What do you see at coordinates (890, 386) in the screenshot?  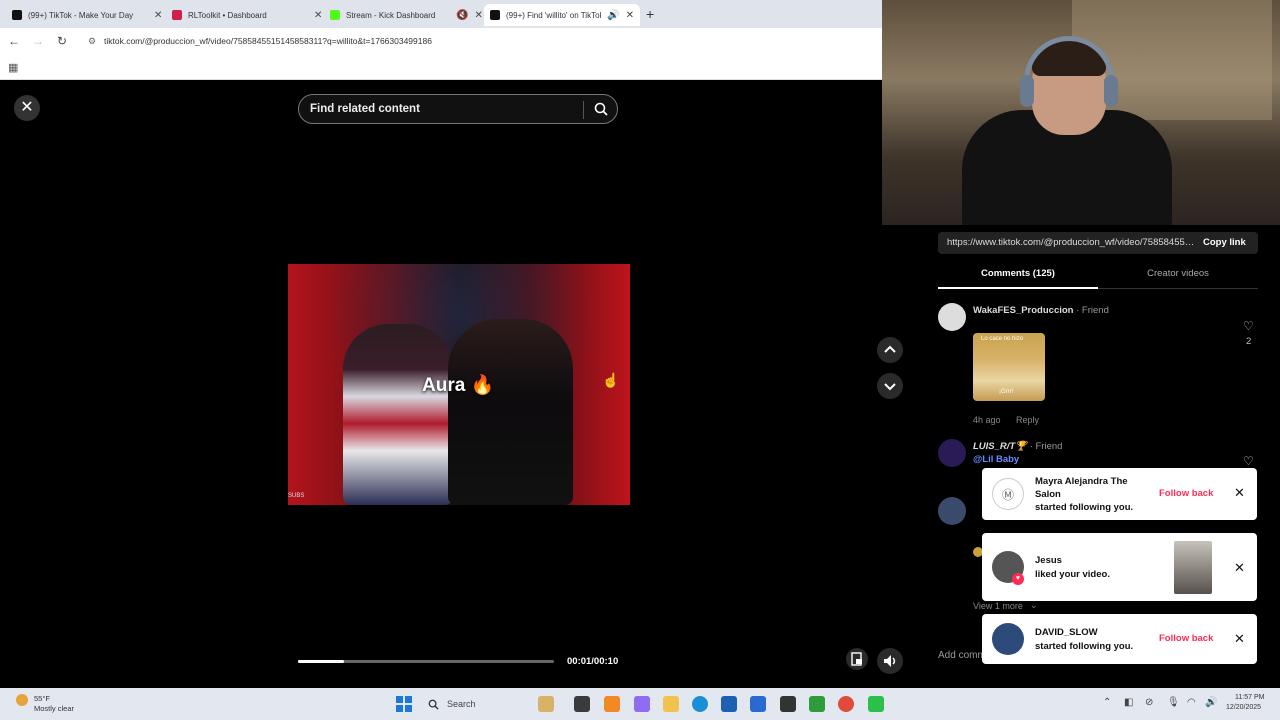 I see `next-video-button` at bounding box center [890, 386].